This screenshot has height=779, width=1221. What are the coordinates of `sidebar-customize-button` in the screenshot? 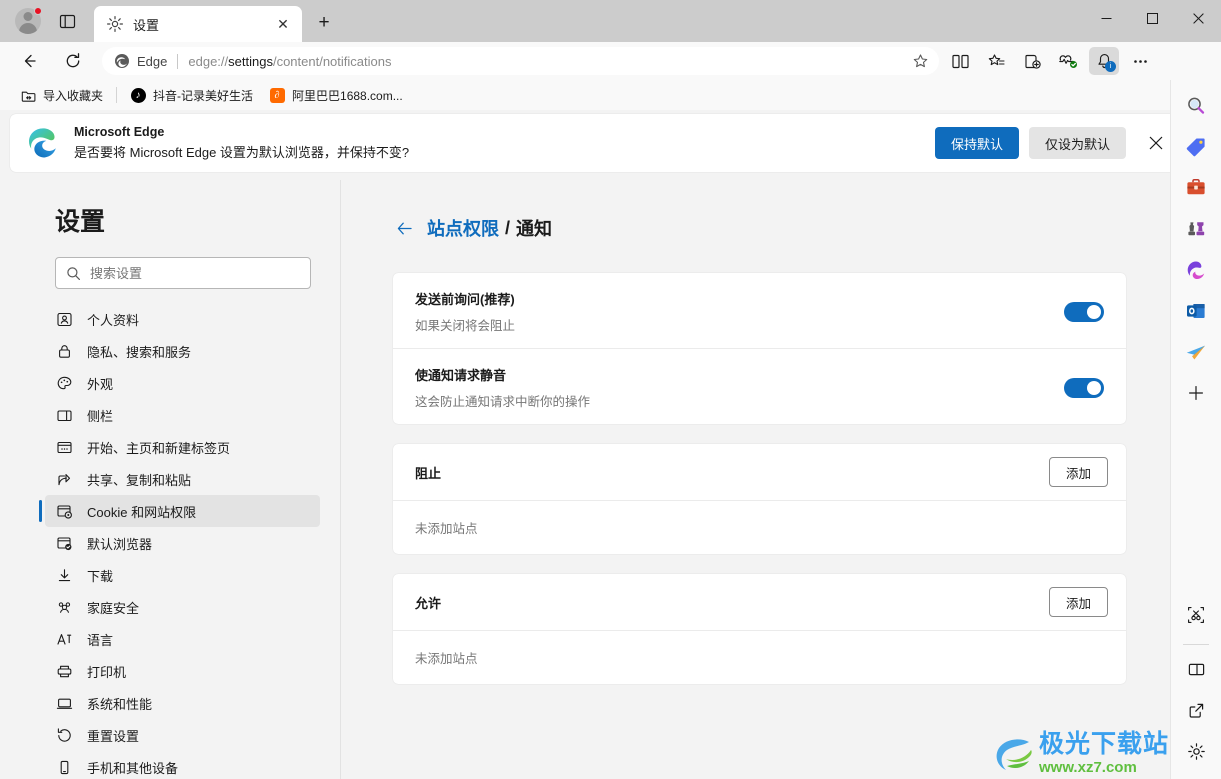 It's located at (1196, 751).